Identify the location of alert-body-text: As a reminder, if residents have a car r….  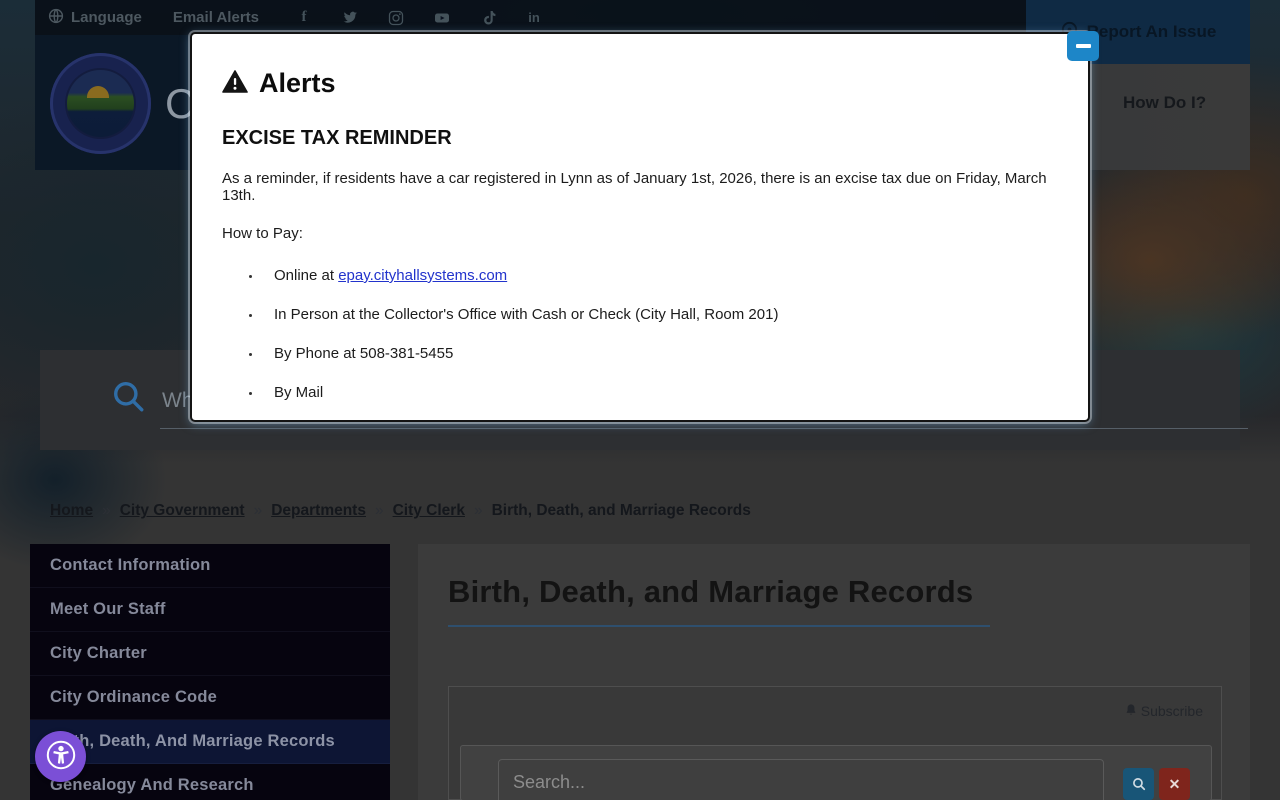
(634, 187).